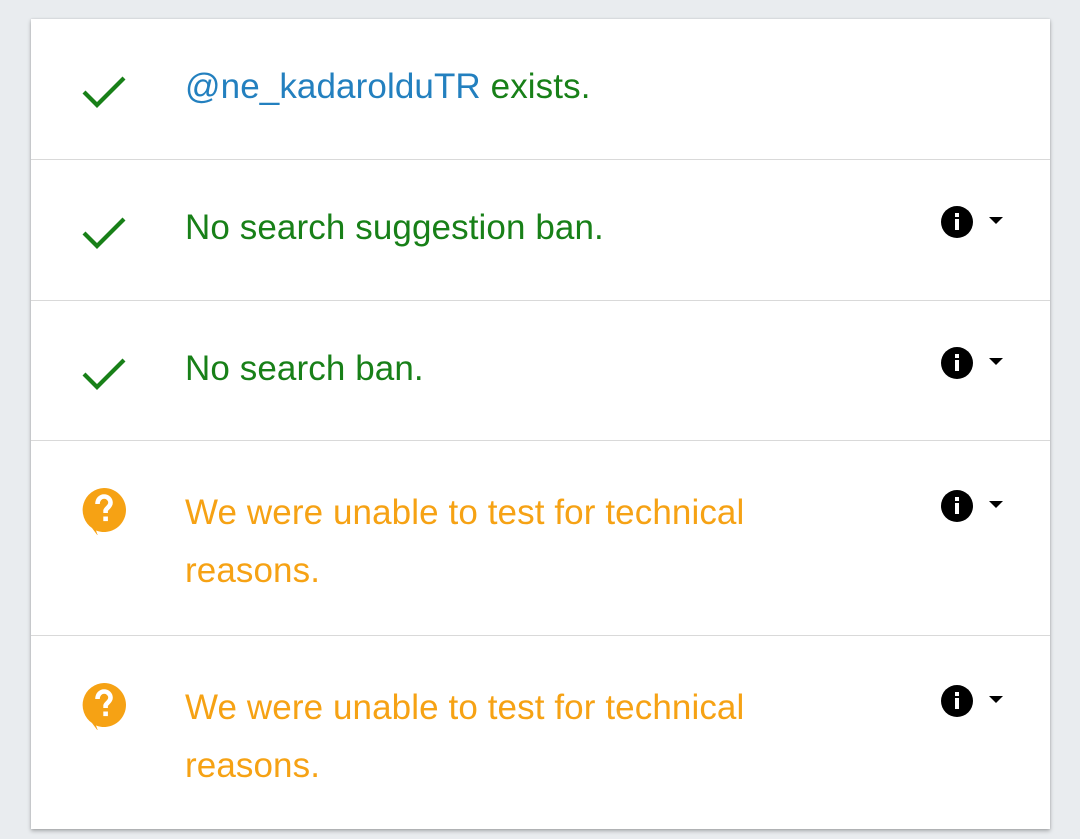 Image resolution: width=1080 pixels, height=839 pixels. I want to click on result-message: @ne_kadarolduTR exists., so click(388, 87).